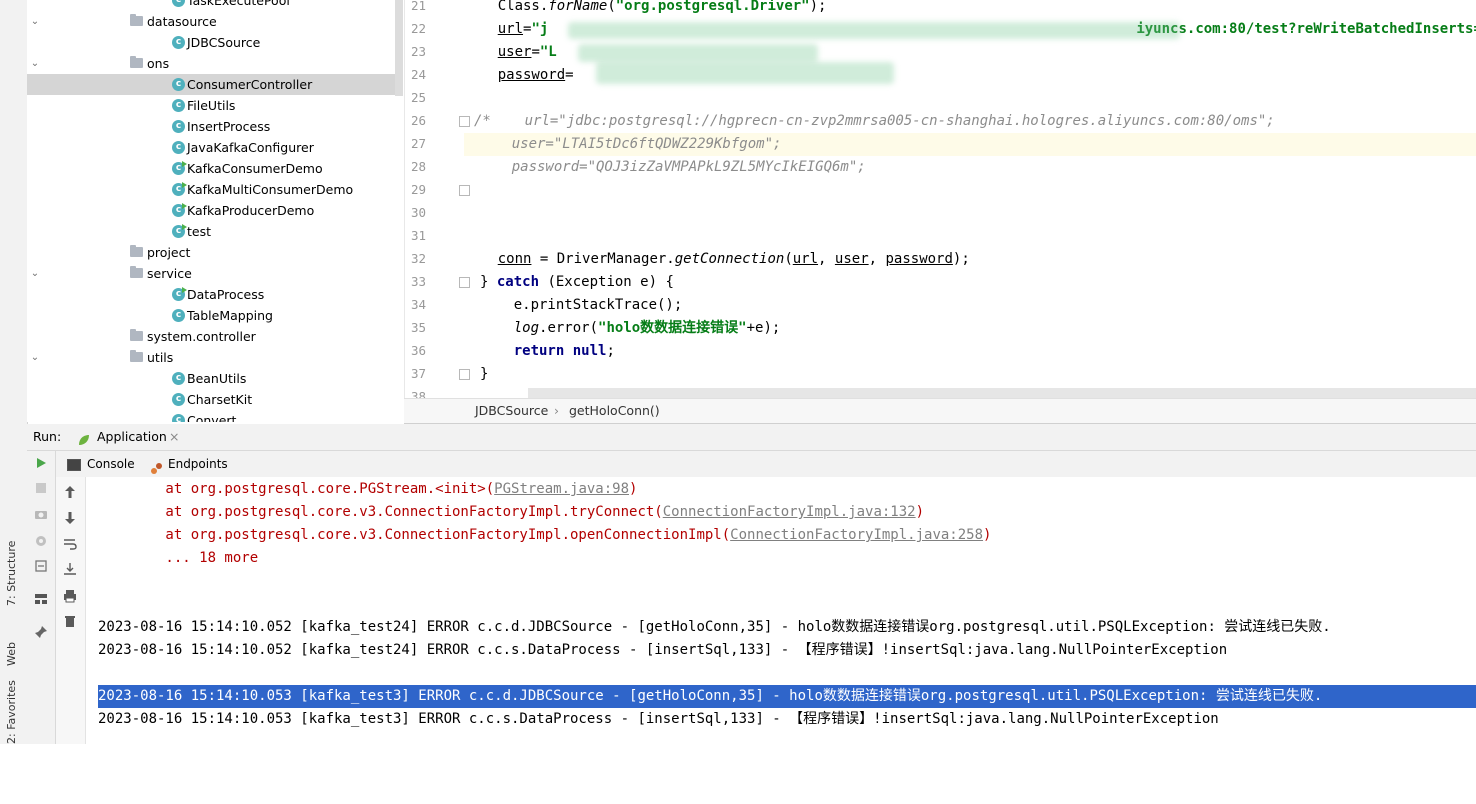  What do you see at coordinates (201, 336) in the screenshot?
I see `tree-item-label: system.controller` at bounding box center [201, 336].